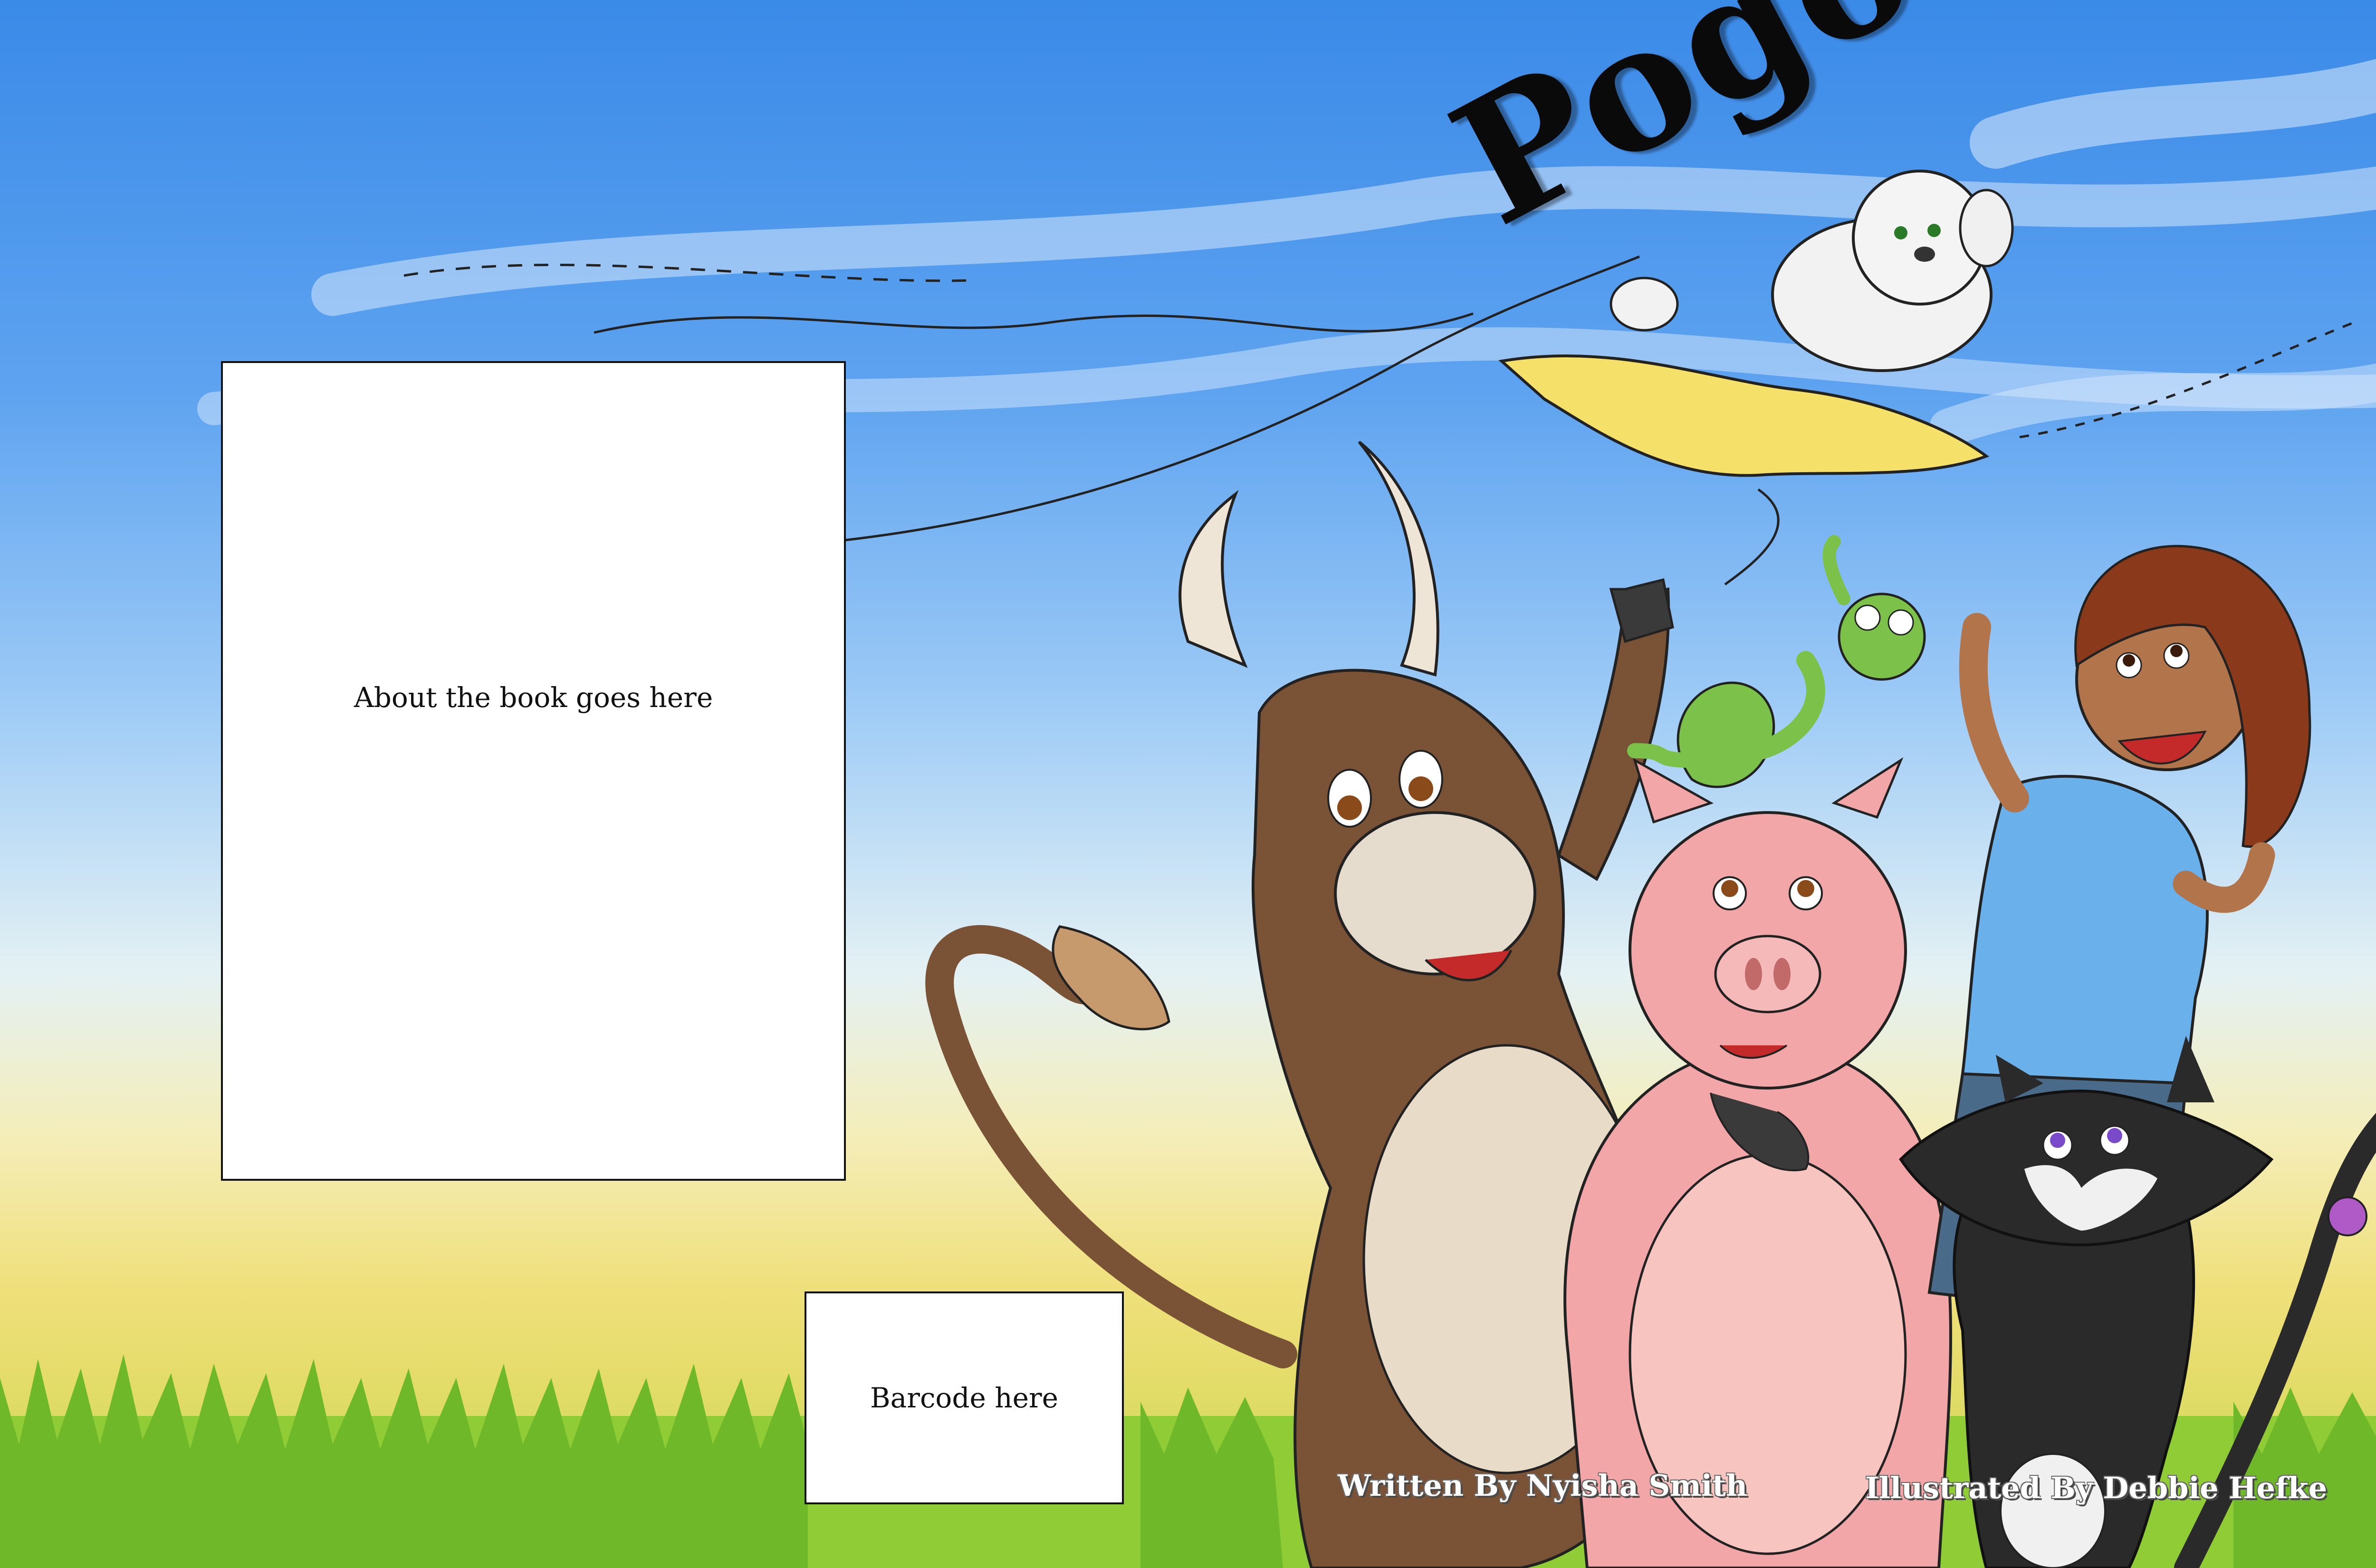  I want to click on author-credit: Written By Nyisha Smith, so click(1543, 1485).